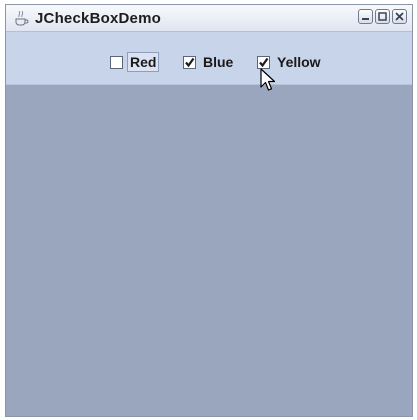  I want to click on title-bar: JCheckBoxDemo, so click(209, 18).